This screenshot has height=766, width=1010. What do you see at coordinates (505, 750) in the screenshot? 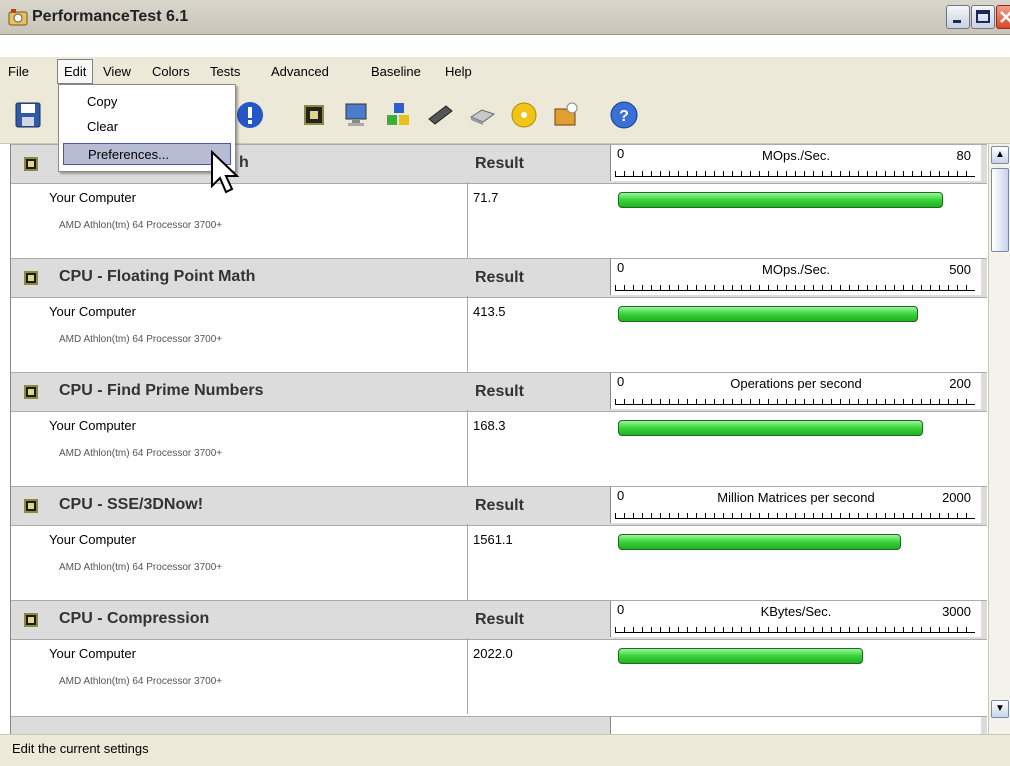
I see `status-bar: Edit the current settings` at bounding box center [505, 750].